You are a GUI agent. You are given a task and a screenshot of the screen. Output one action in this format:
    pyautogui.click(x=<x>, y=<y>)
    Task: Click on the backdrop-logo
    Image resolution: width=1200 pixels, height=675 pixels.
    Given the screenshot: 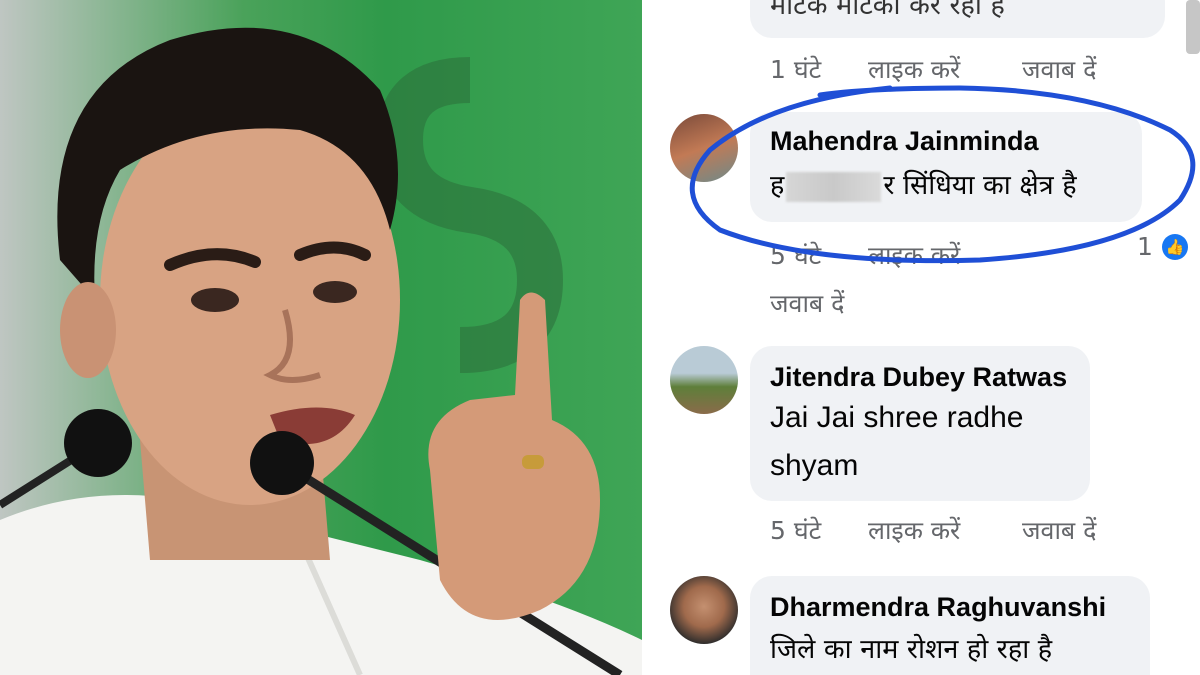 What is the action you would take?
    pyautogui.click(x=470, y=215)
    